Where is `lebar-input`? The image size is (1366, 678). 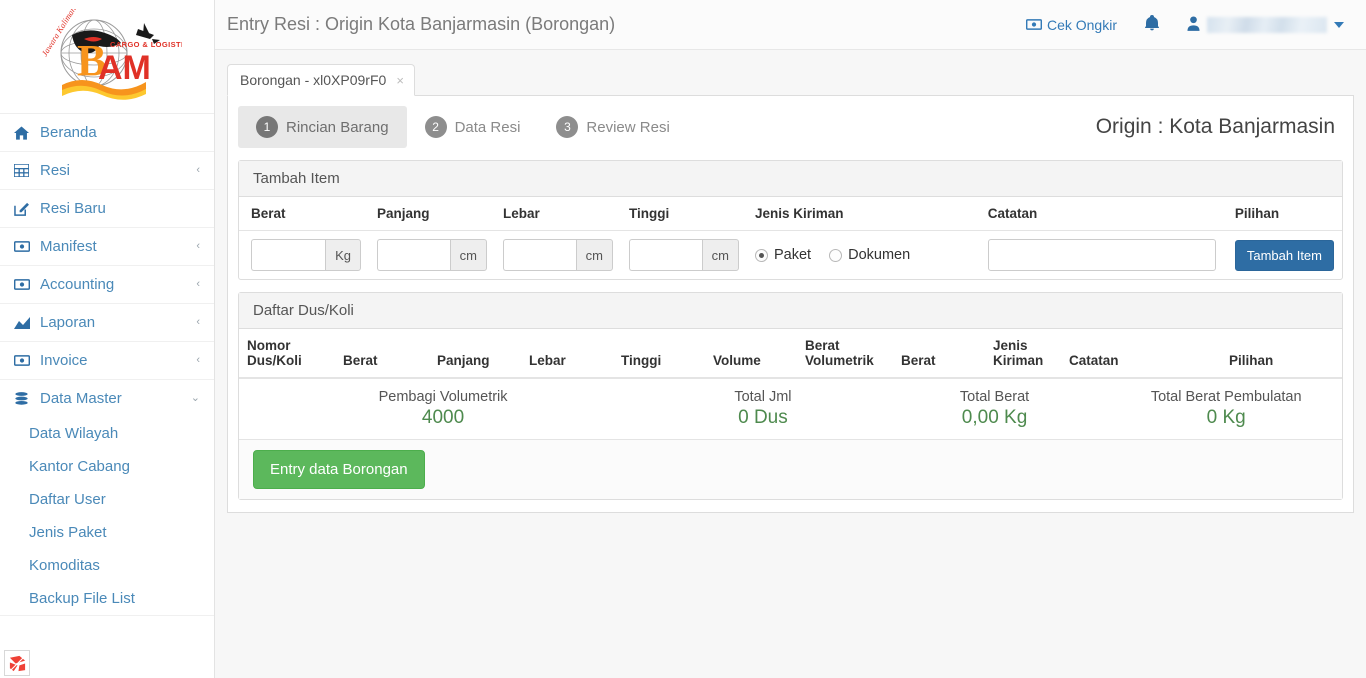
lebar-input is located at coordinates (539, 255).